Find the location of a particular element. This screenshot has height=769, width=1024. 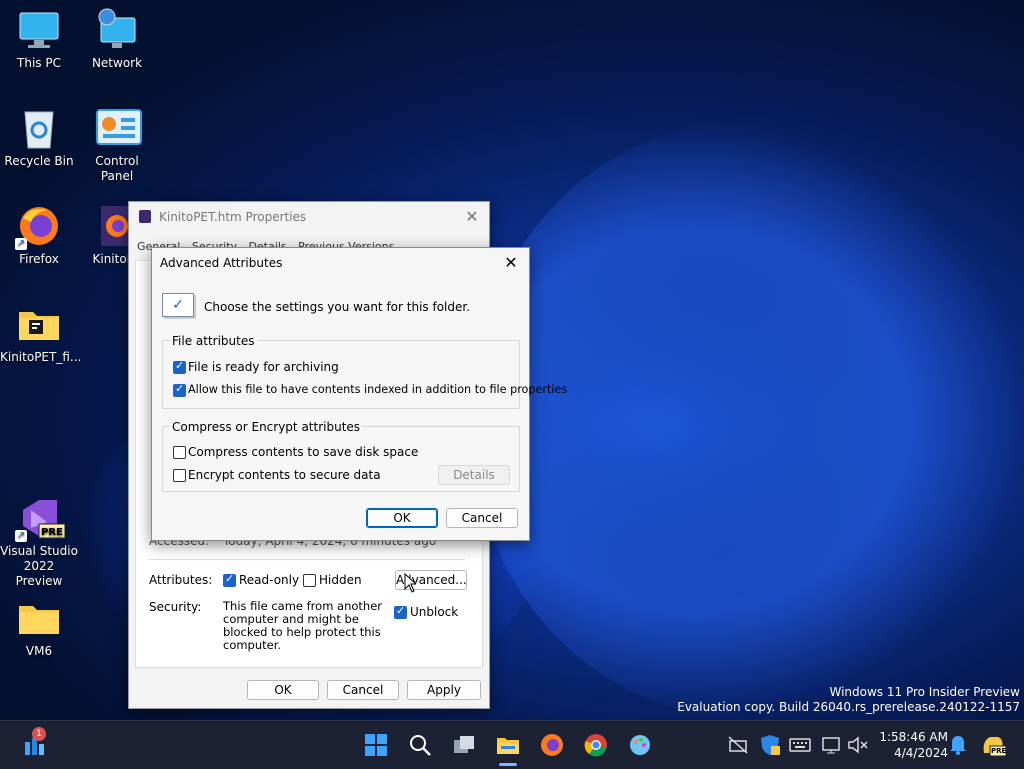

compress-encrypt-title: Compress or Encrypt attributes is located at coordinates (266, 427).